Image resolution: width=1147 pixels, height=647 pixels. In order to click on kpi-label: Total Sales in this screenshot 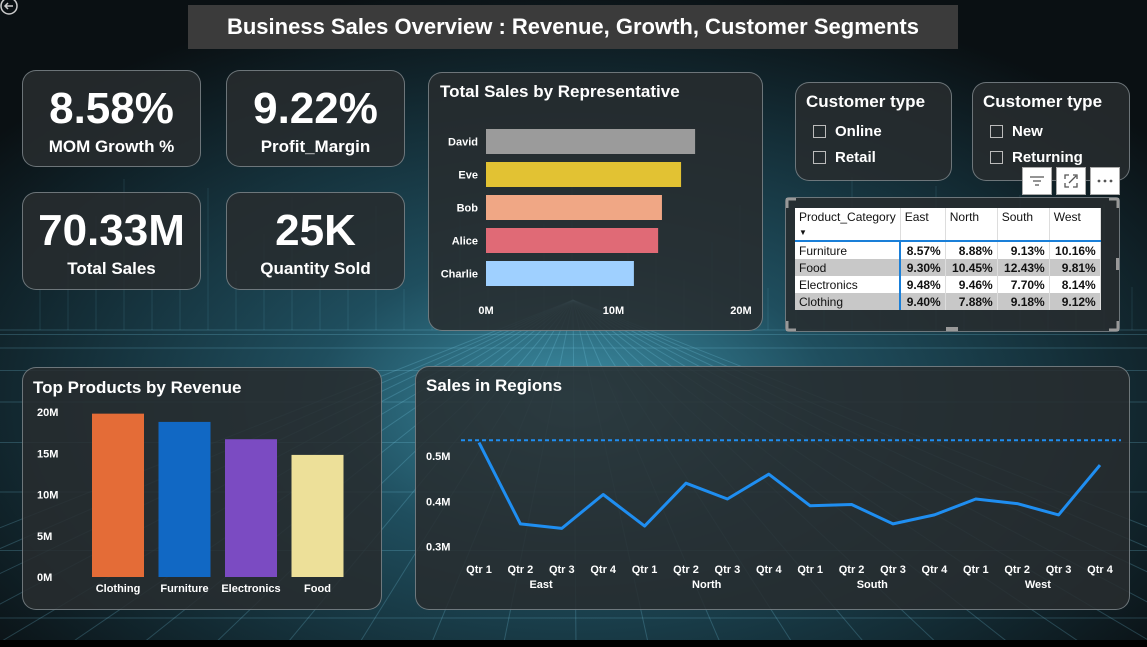, I will do `click(111, 268)`.